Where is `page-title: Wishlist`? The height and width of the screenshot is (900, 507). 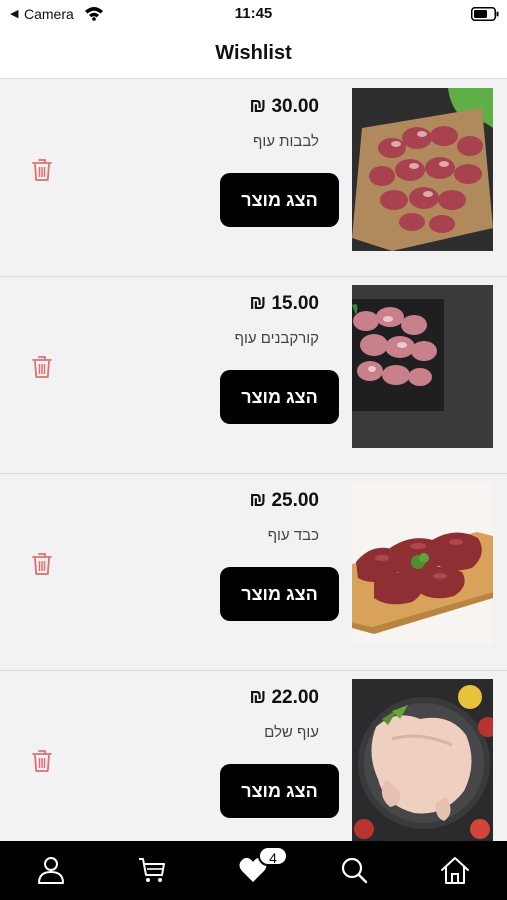
page-title: Wishlist is located at coordinates (253, 53).